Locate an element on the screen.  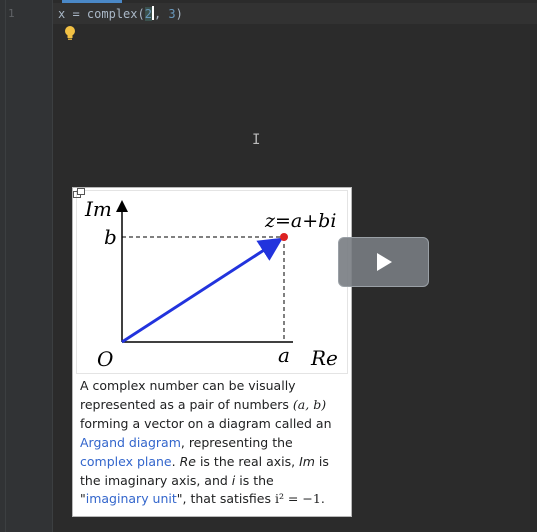
link-argand-diagram: Argand diagram is located at coordinates (130, 442).